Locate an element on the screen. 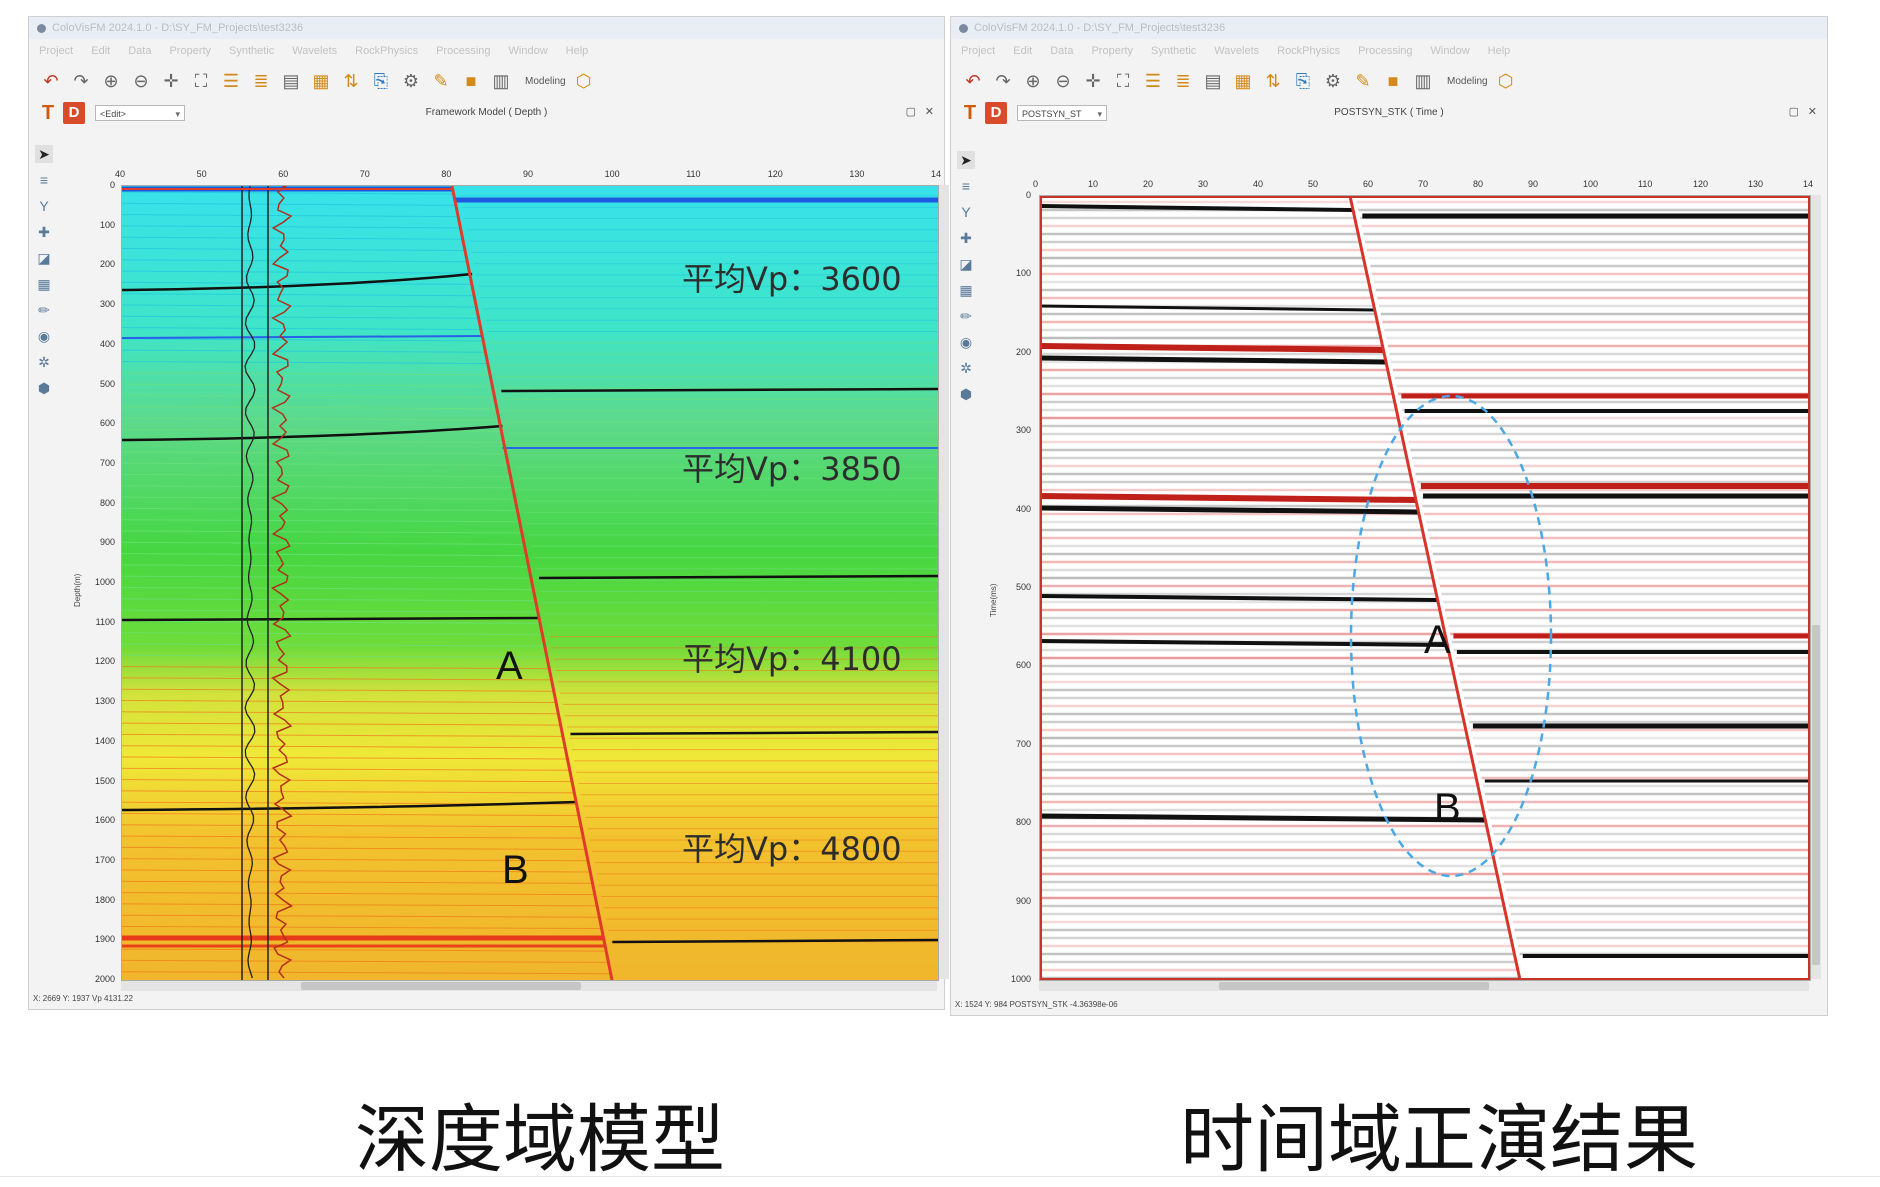 This screenshot has width=1880, height=1187. horizontal-scrollbar is located at coordinates (1424, 986).